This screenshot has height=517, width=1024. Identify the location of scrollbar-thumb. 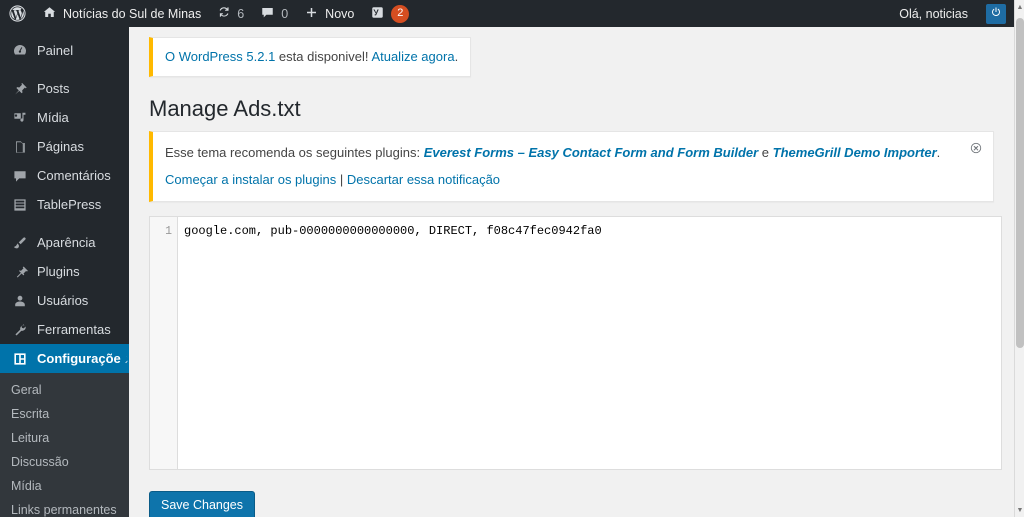
(1020, 183).